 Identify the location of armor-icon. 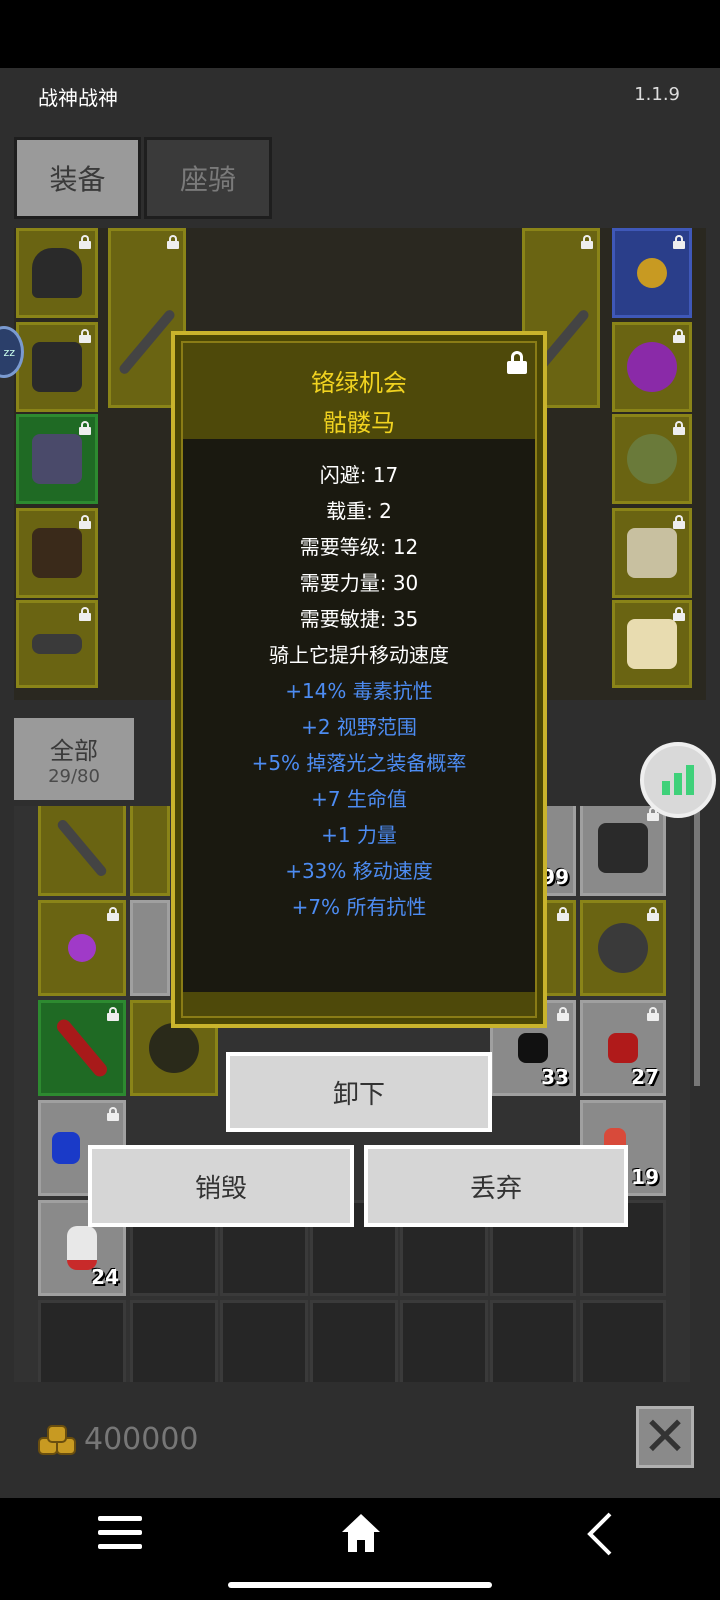
(57, 367).